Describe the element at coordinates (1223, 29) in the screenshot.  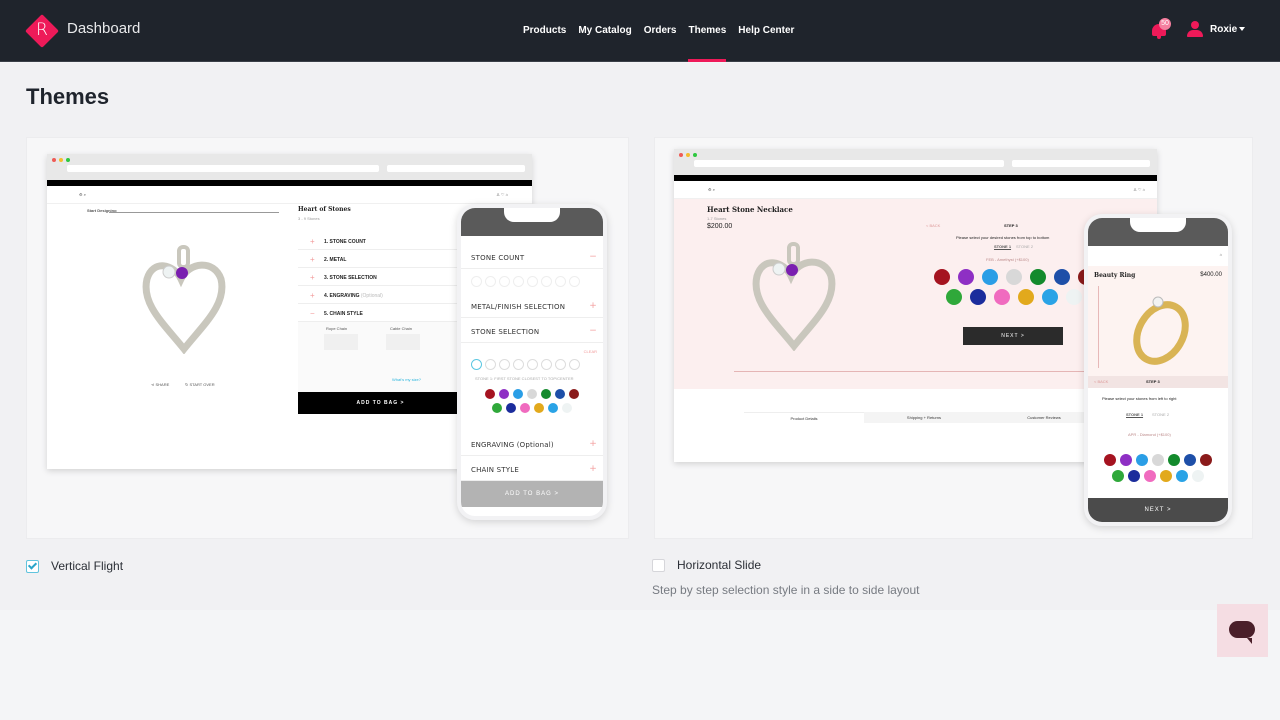
I see `user-menu-name: Roxie` at that location.